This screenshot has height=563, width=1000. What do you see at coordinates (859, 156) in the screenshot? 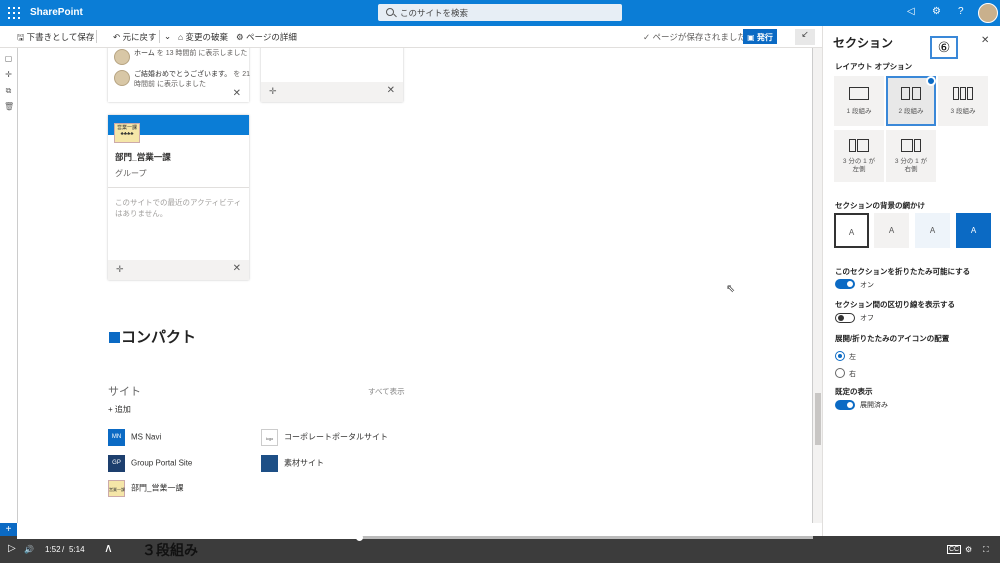
I see `layout-one-third-left: 3 分の 1 が 左側` at bounding box center [859, 156].